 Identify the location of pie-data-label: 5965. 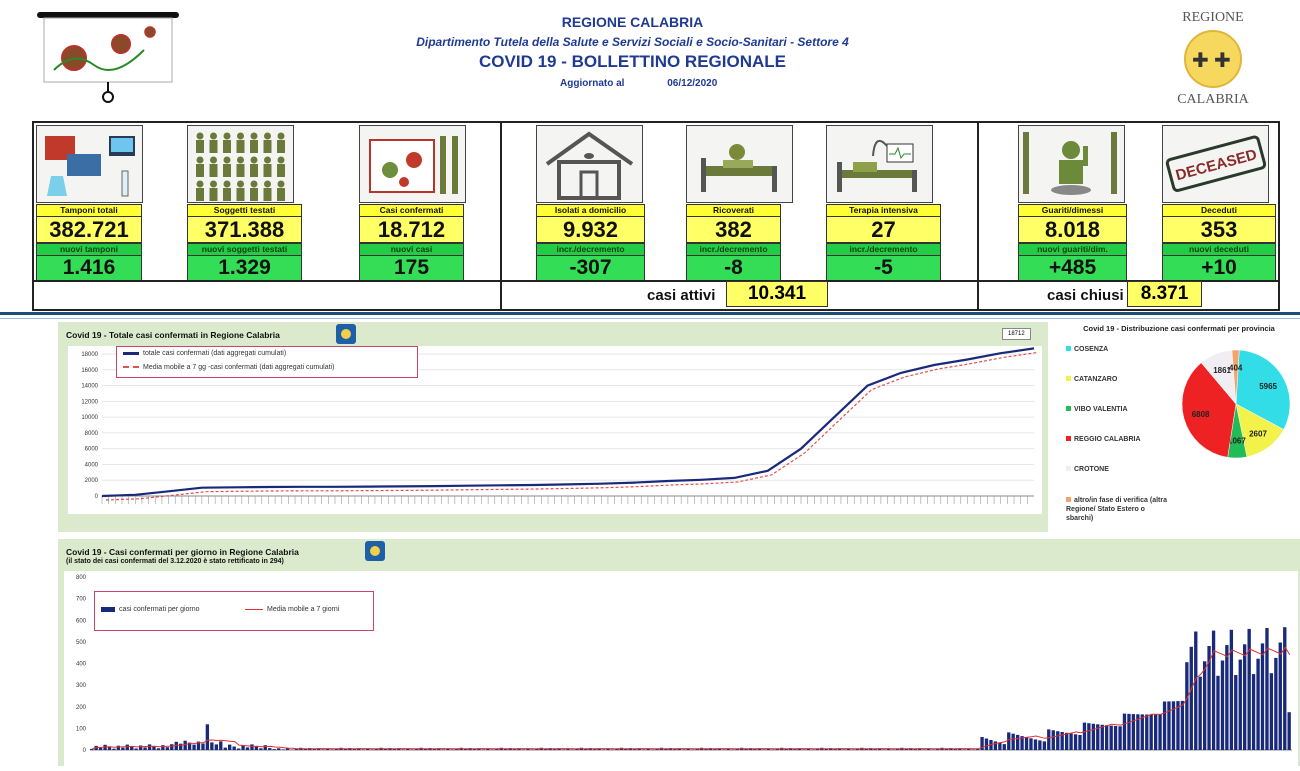
(1268, 386).